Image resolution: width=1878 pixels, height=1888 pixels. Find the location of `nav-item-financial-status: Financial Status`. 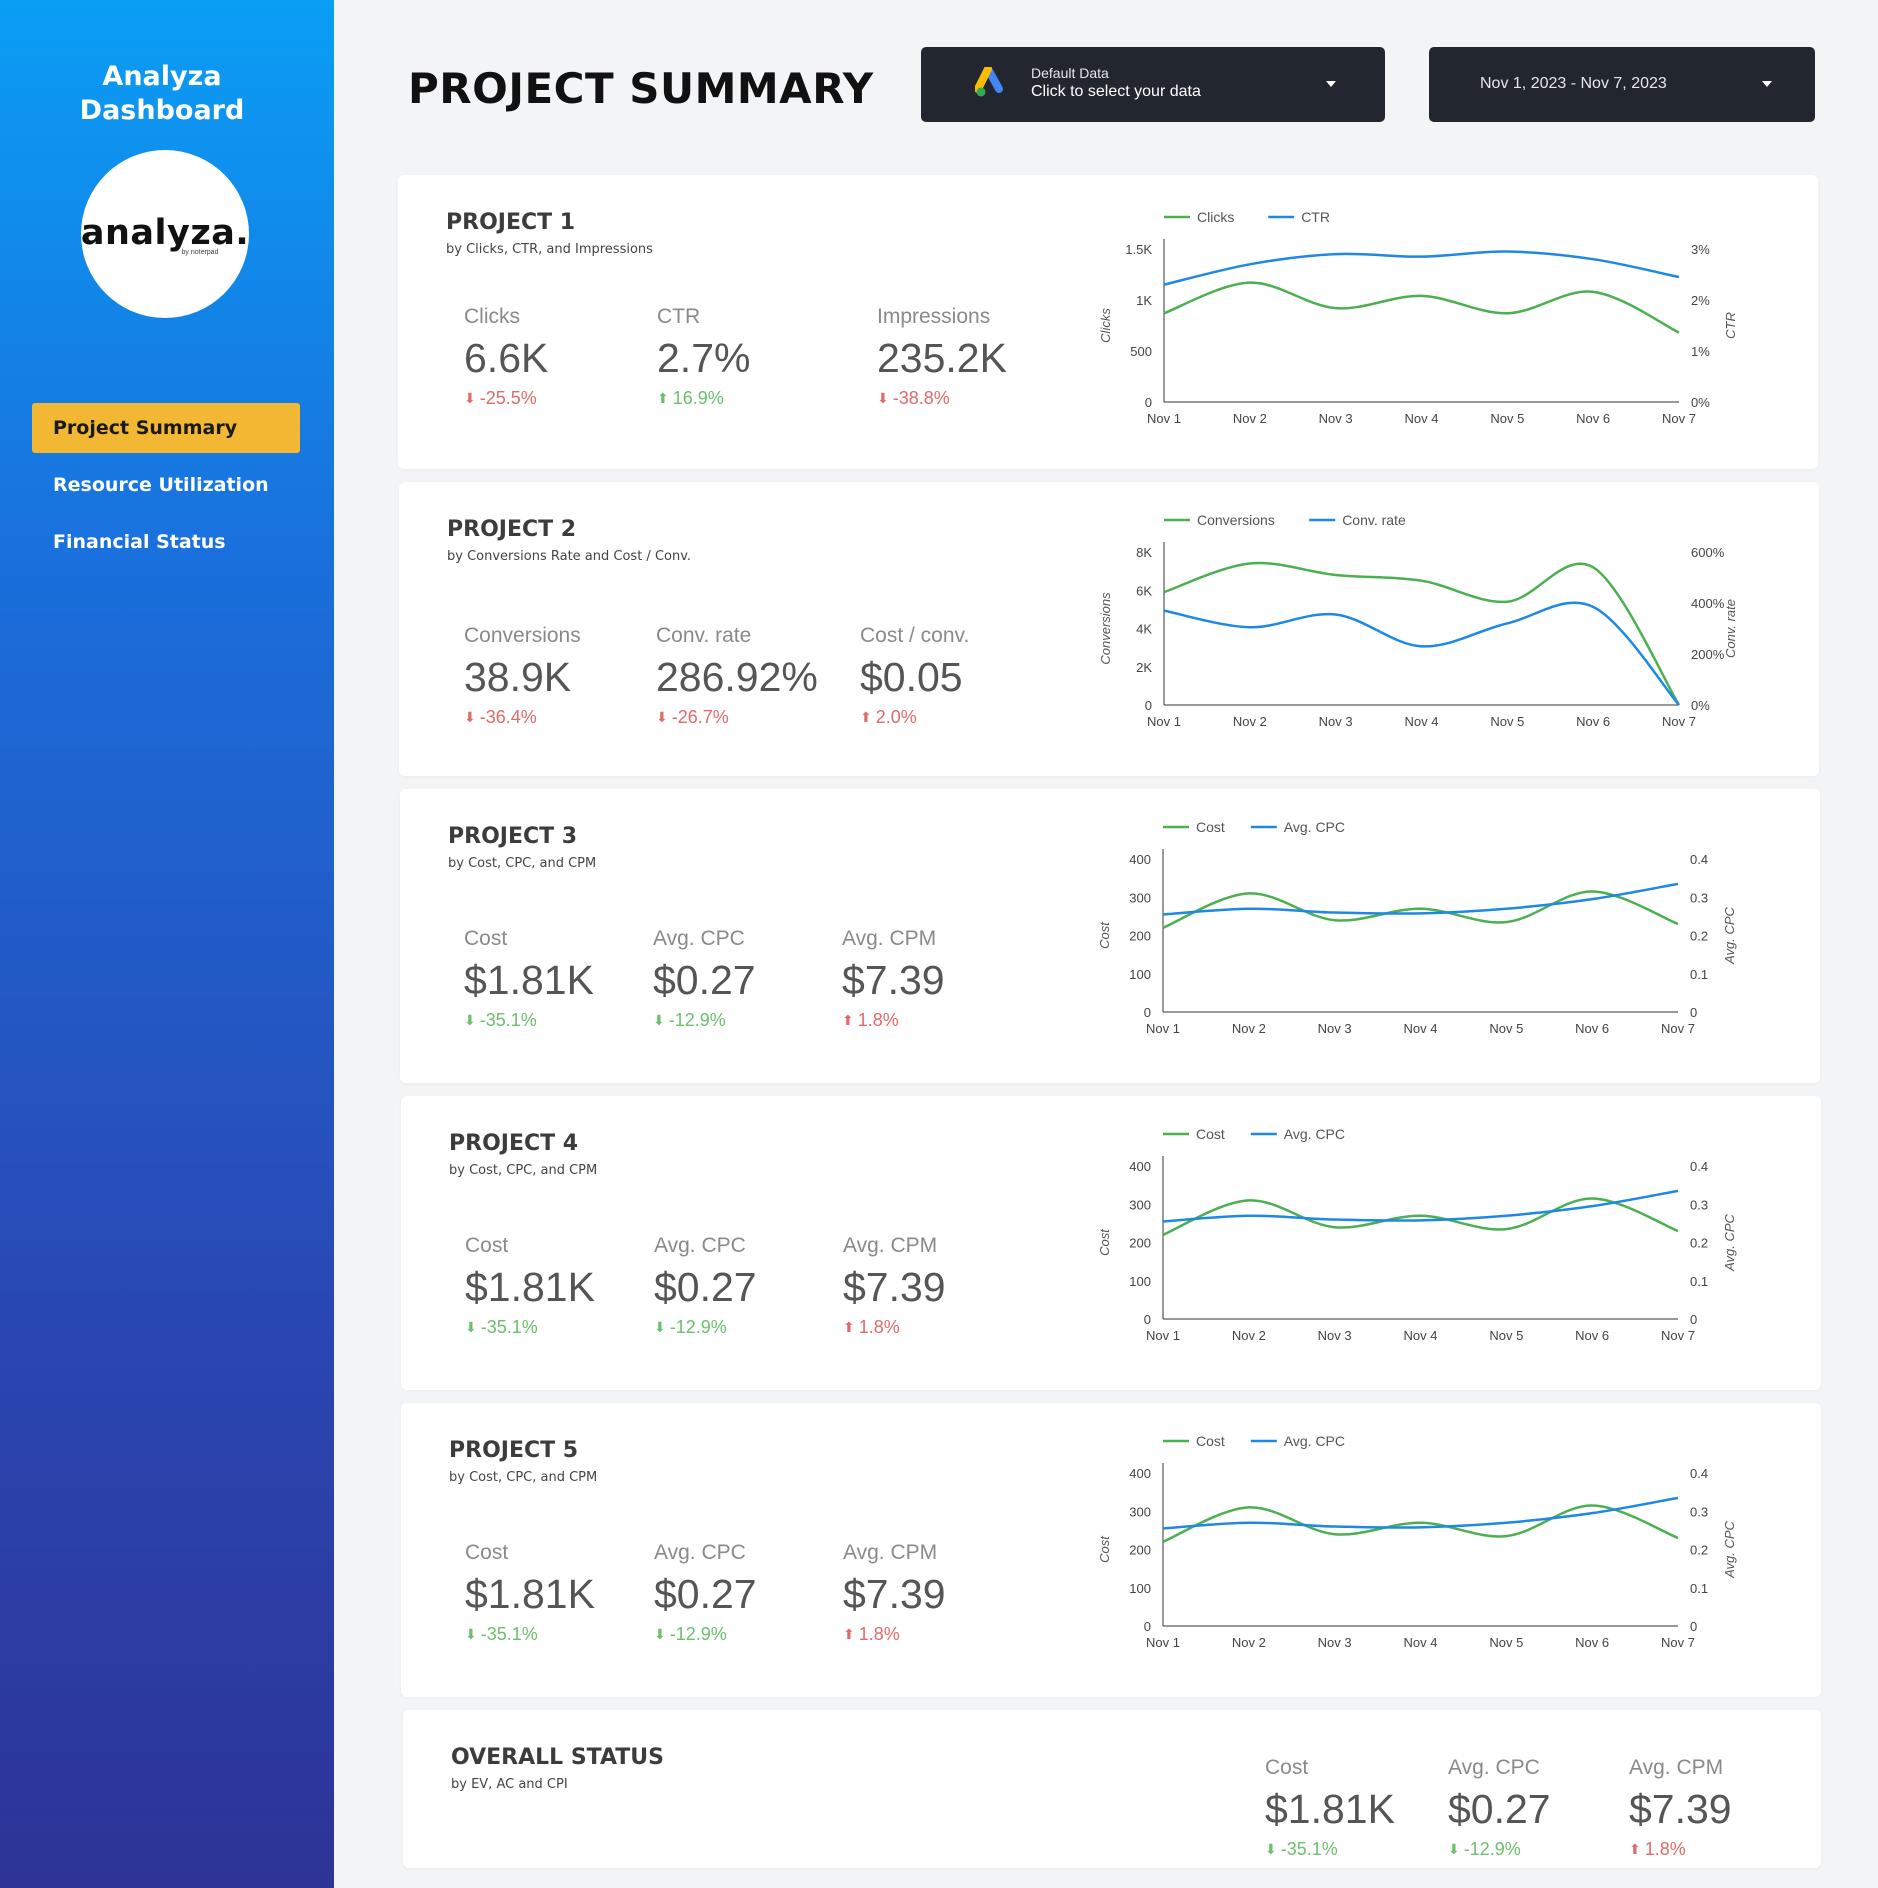

nav-item-financial-status: Financial Status is located at coordinates (166, 542).